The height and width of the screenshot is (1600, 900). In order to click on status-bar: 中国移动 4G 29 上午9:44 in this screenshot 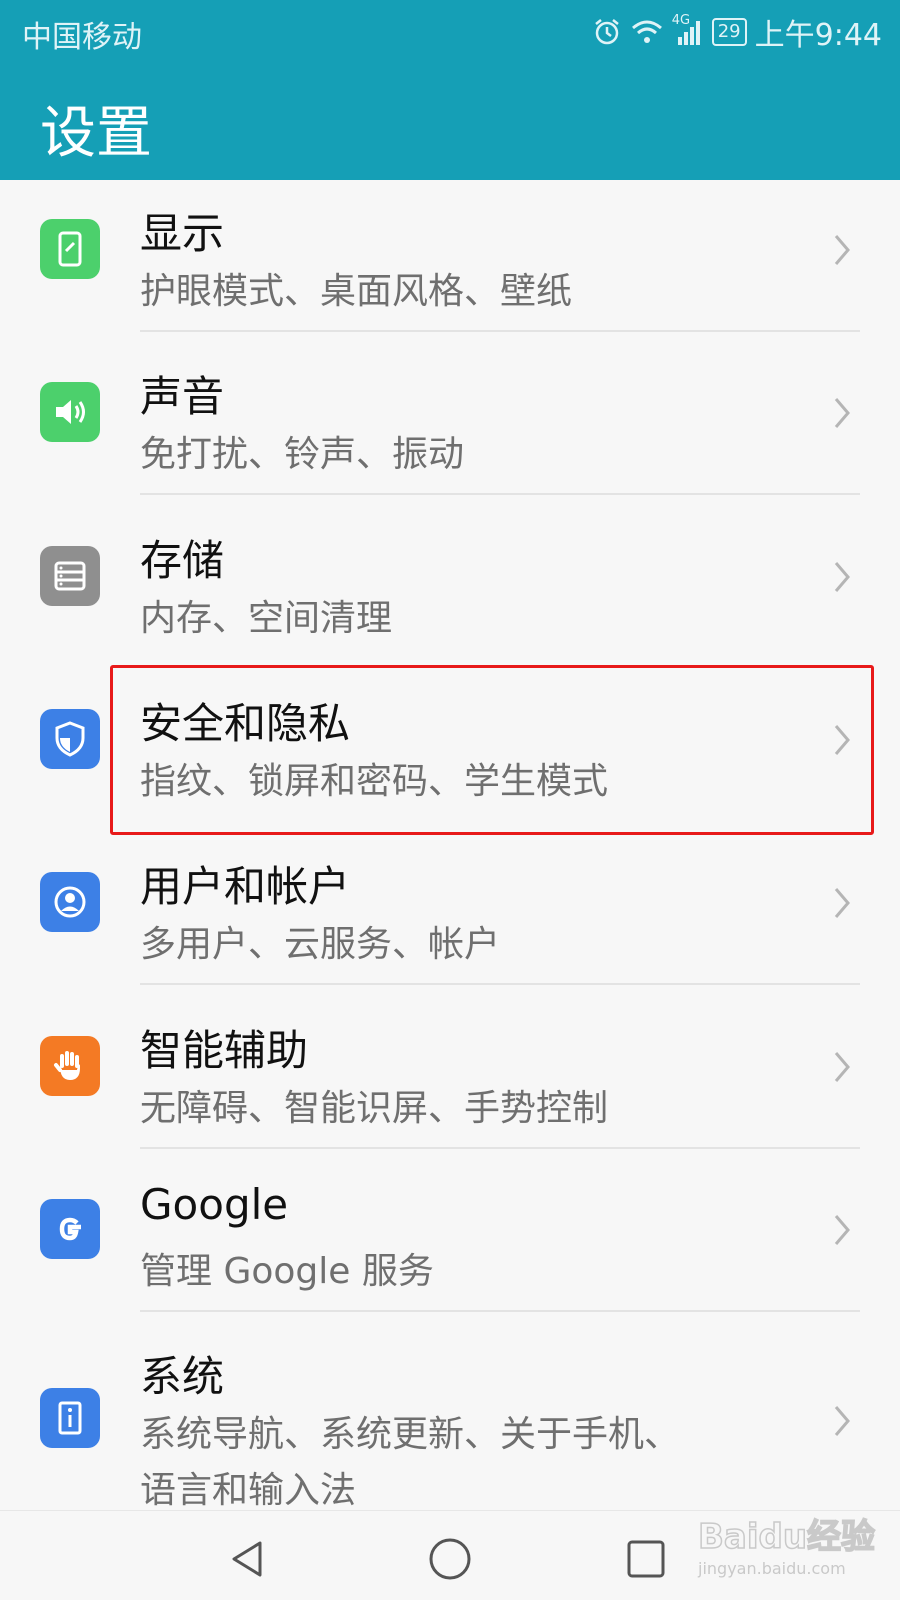, I will do `click(450, 31)`.